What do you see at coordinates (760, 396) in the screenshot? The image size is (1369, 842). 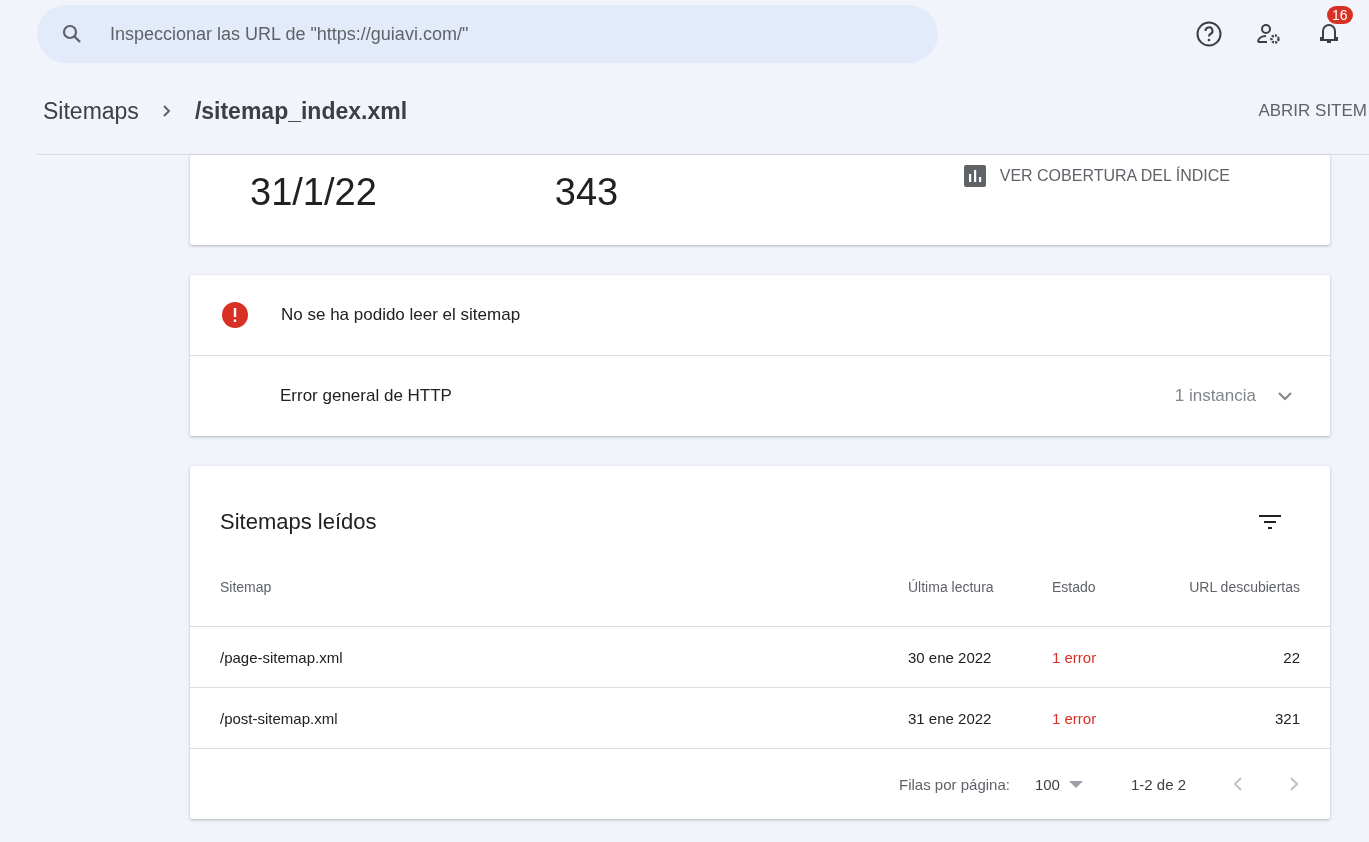 I see `error-item-row: Error general de HTTP 1 instancia` at bounding box center [760, 396].